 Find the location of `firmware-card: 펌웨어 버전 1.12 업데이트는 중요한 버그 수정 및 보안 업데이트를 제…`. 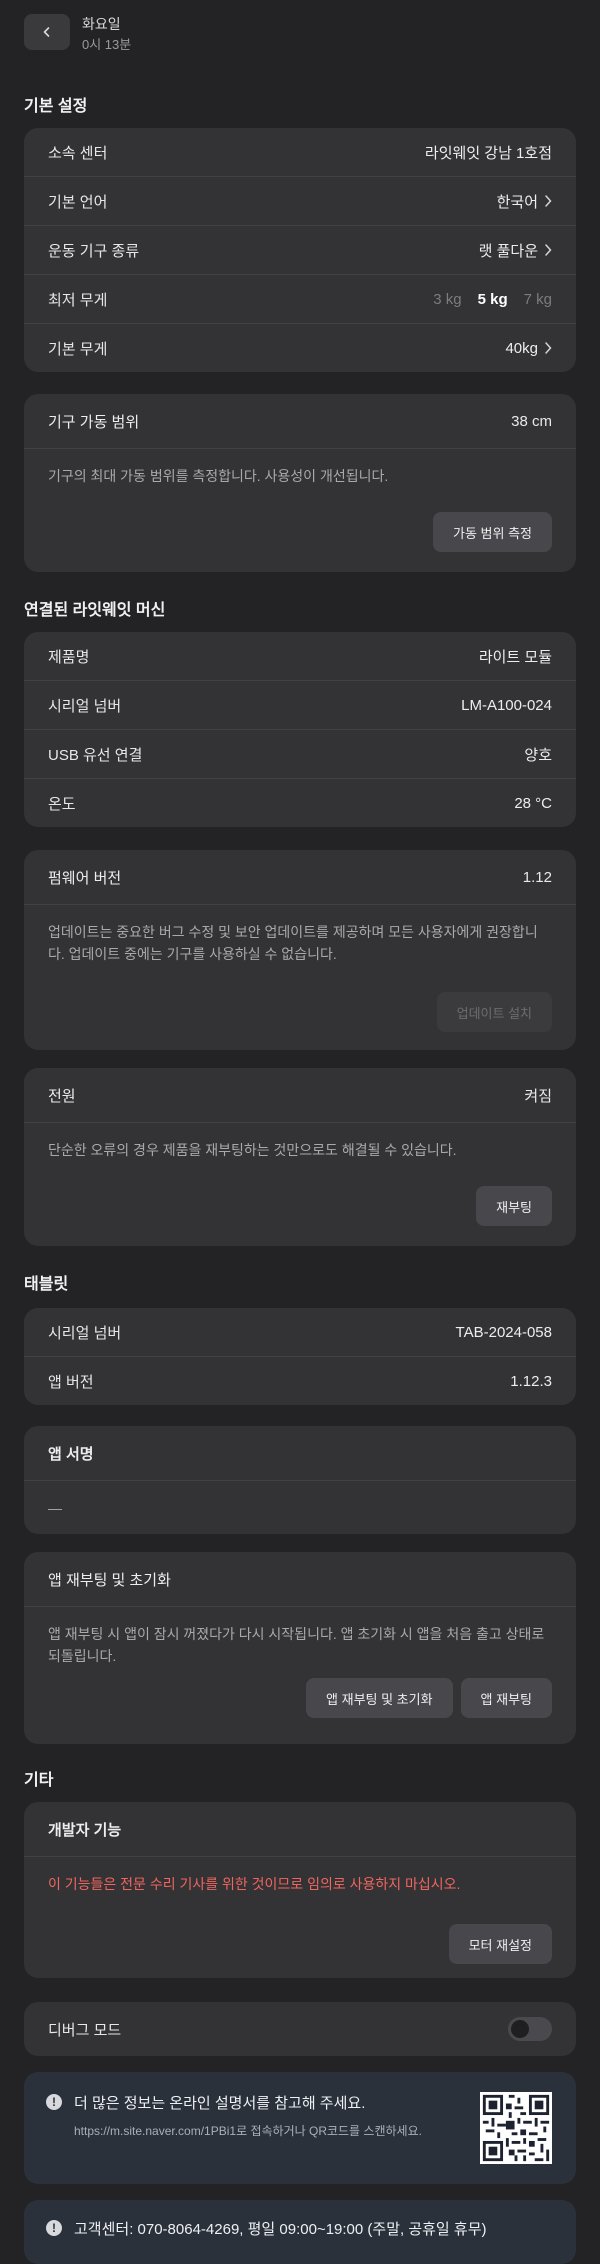

firmware-card: 펌웨어 버전 1.12 업데이트는 중요한 버그 수정 및 보안 업데이트를 제… is located at coordinates (300, 950).